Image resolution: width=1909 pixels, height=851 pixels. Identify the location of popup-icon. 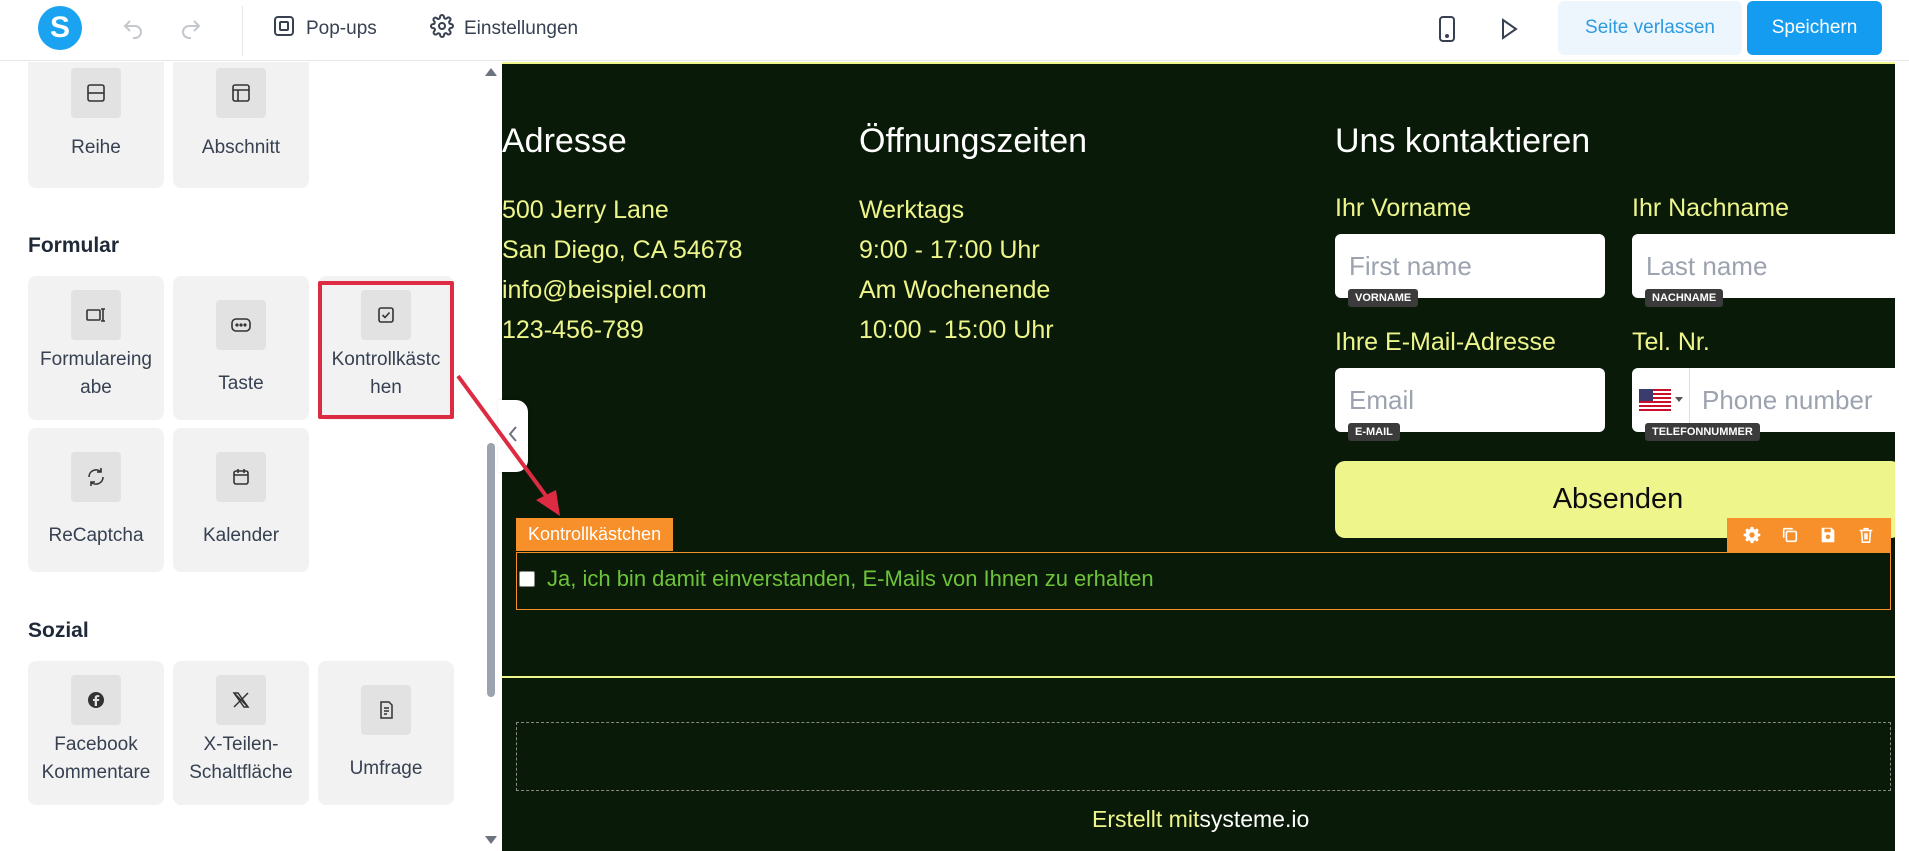
(284, 29).